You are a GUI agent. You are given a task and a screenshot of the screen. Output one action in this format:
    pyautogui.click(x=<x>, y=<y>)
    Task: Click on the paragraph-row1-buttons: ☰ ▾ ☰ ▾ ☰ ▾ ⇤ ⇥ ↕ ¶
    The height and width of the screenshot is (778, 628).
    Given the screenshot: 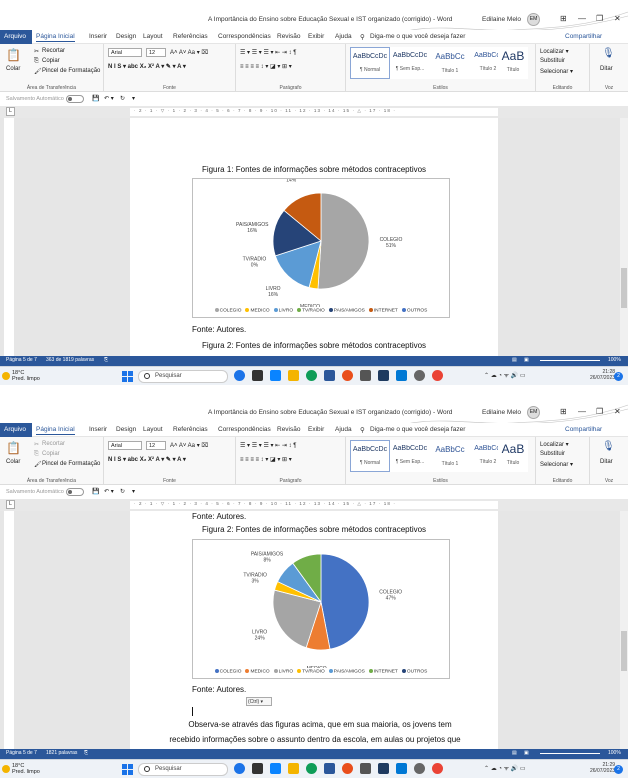 What is the action you would take?
    pyautogui.click(x=268, y=445)
    